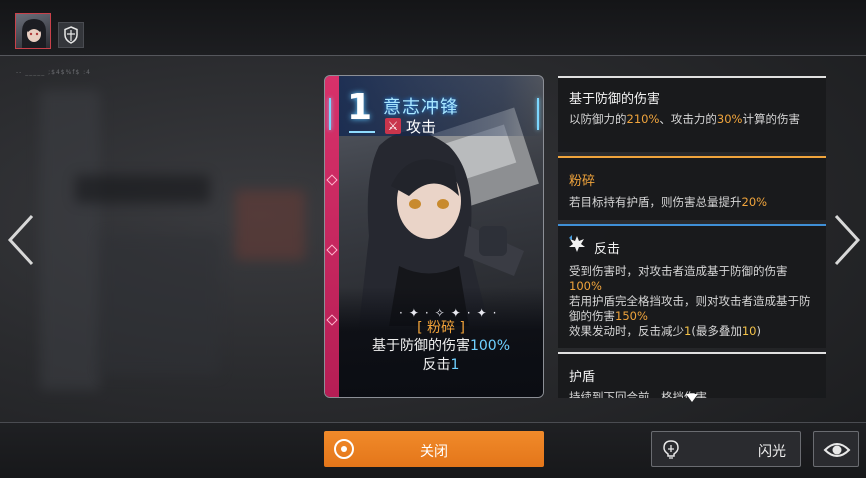 The image size is (866, 478). I want to click on panel-title: 粉碎, so click(582, 181).